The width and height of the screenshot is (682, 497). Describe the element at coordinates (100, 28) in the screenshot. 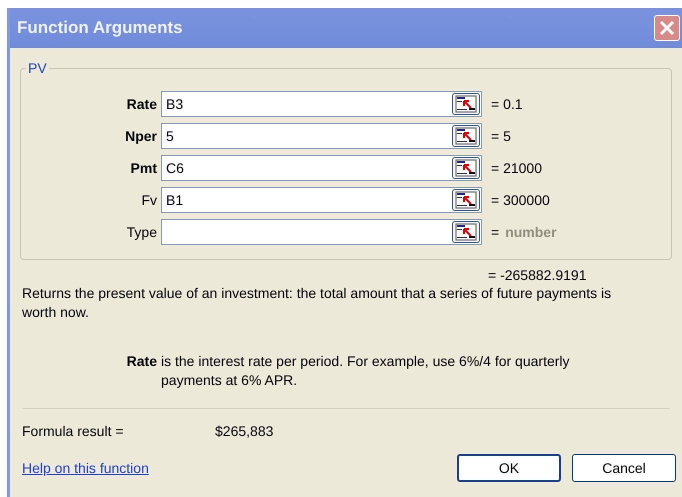

I see `window-title: Function Arguments` at that location.